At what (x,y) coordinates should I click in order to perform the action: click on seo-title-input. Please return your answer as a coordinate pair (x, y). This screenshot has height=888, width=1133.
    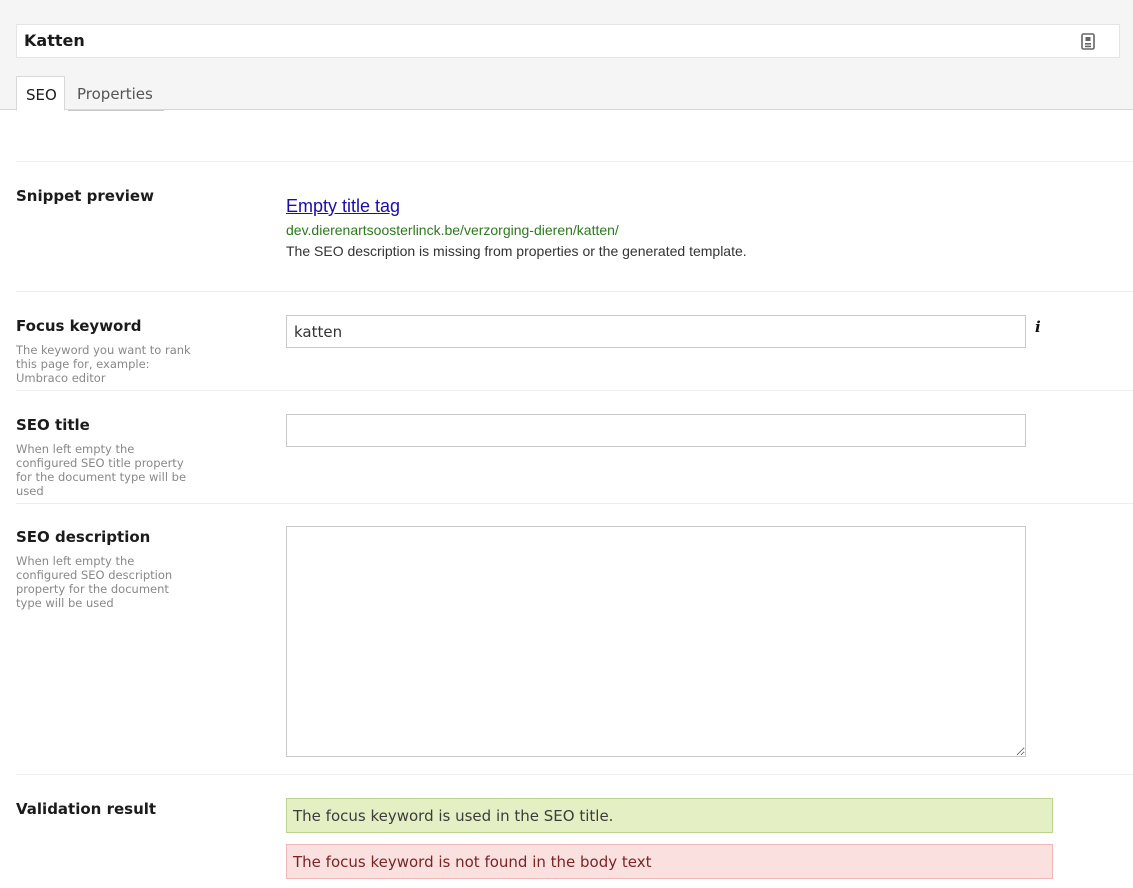
    Looking at the image, I should click on (656, 430).